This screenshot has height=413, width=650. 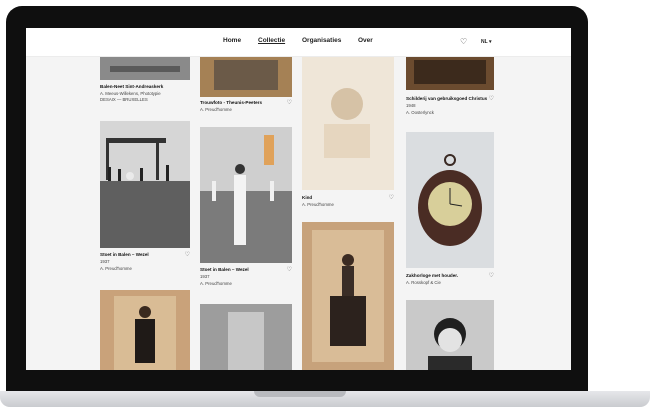 What do you see at coordinates (411, 105) in the screenshot?
I see `card-meta: 1948` at bounding box center [411, 105].